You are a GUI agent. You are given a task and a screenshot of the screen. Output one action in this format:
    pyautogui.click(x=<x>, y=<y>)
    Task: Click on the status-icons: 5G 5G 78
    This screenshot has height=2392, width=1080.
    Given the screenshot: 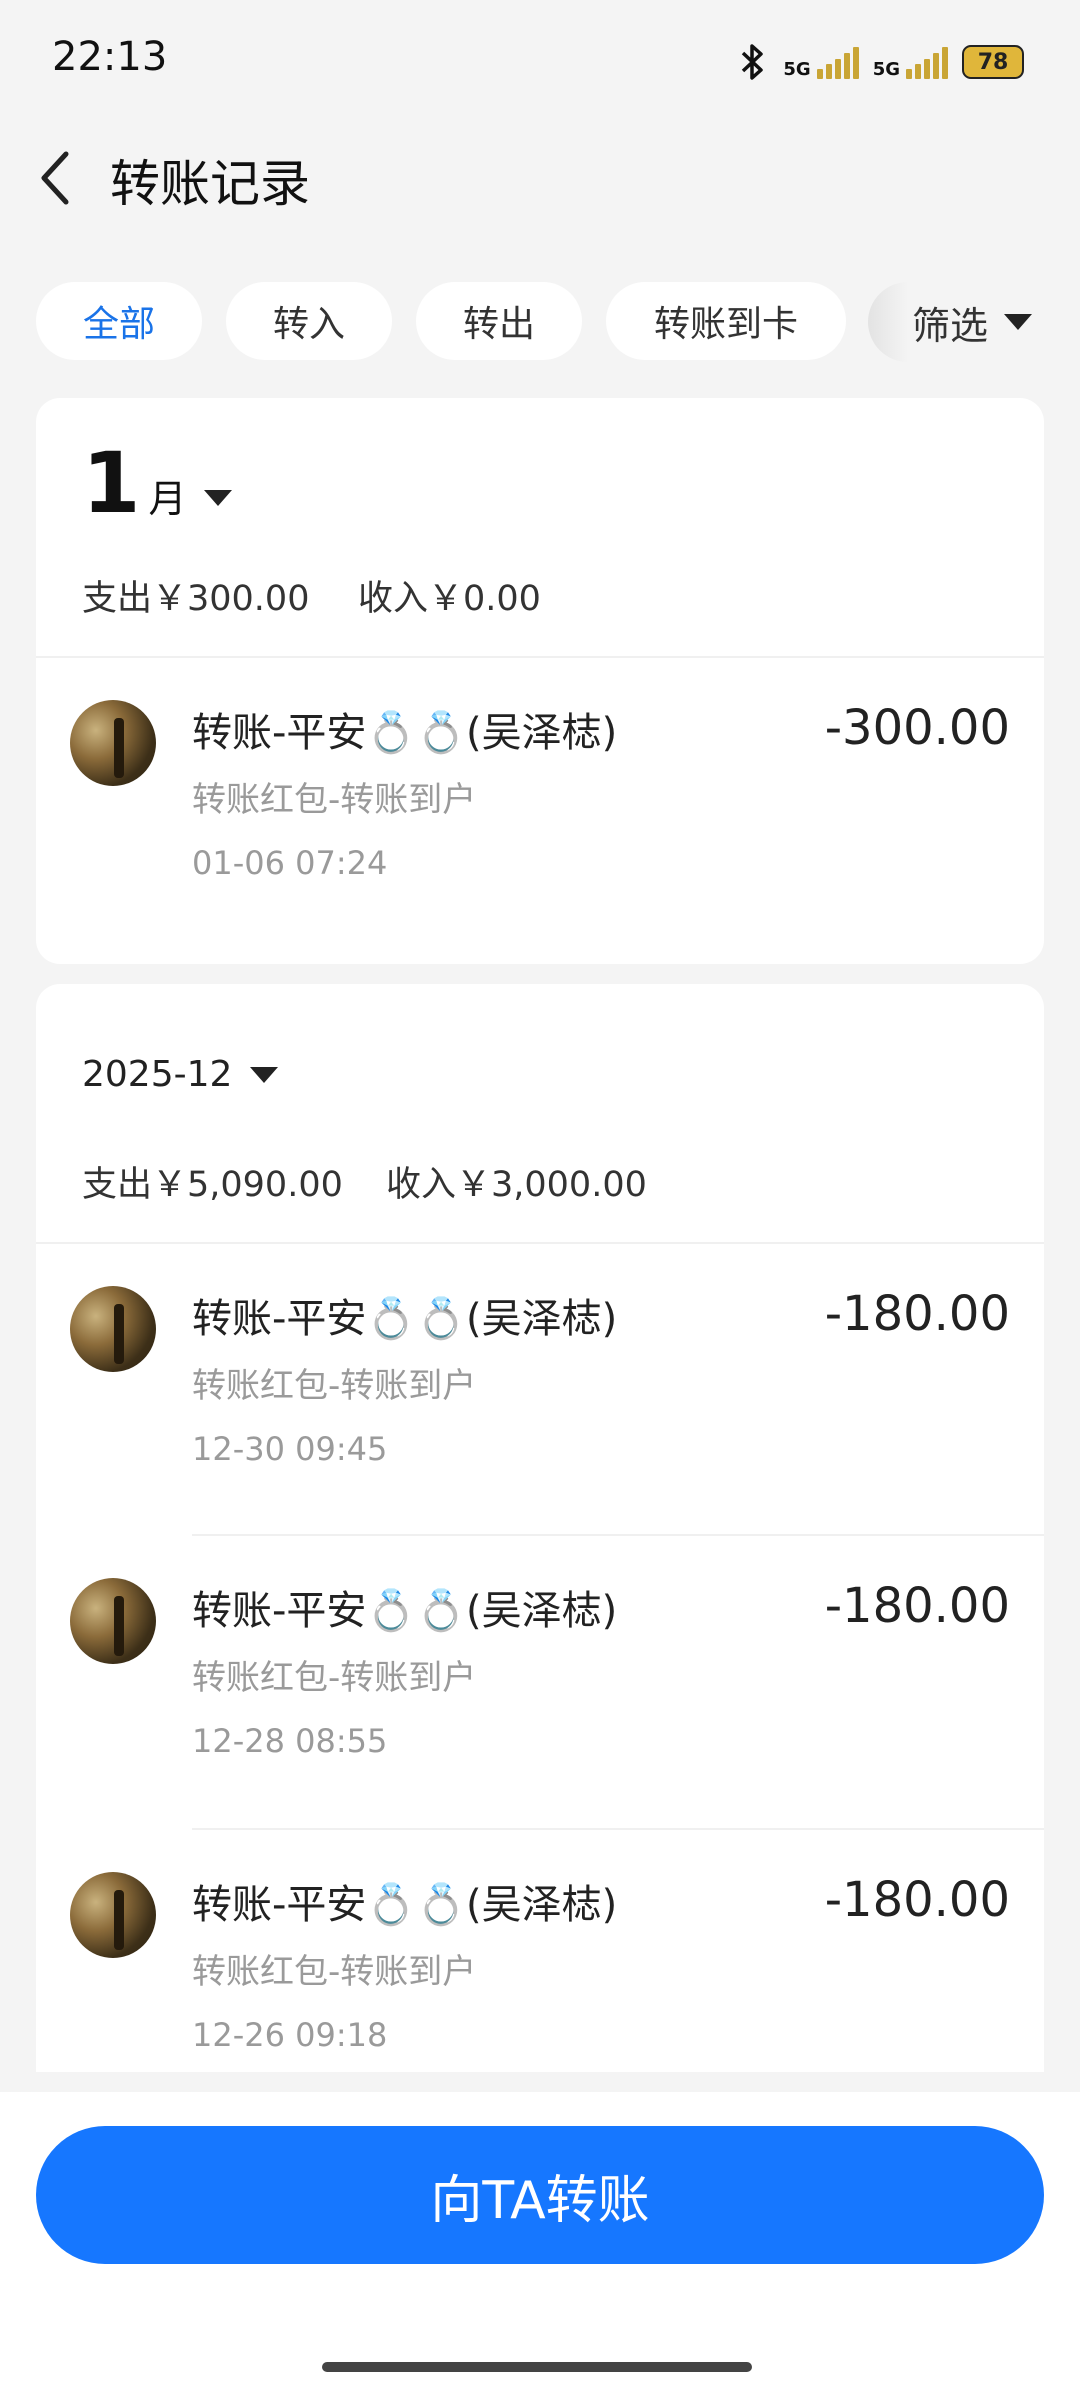 What is the action you would take?
    pyautogui.click(x=879, y=62)
    